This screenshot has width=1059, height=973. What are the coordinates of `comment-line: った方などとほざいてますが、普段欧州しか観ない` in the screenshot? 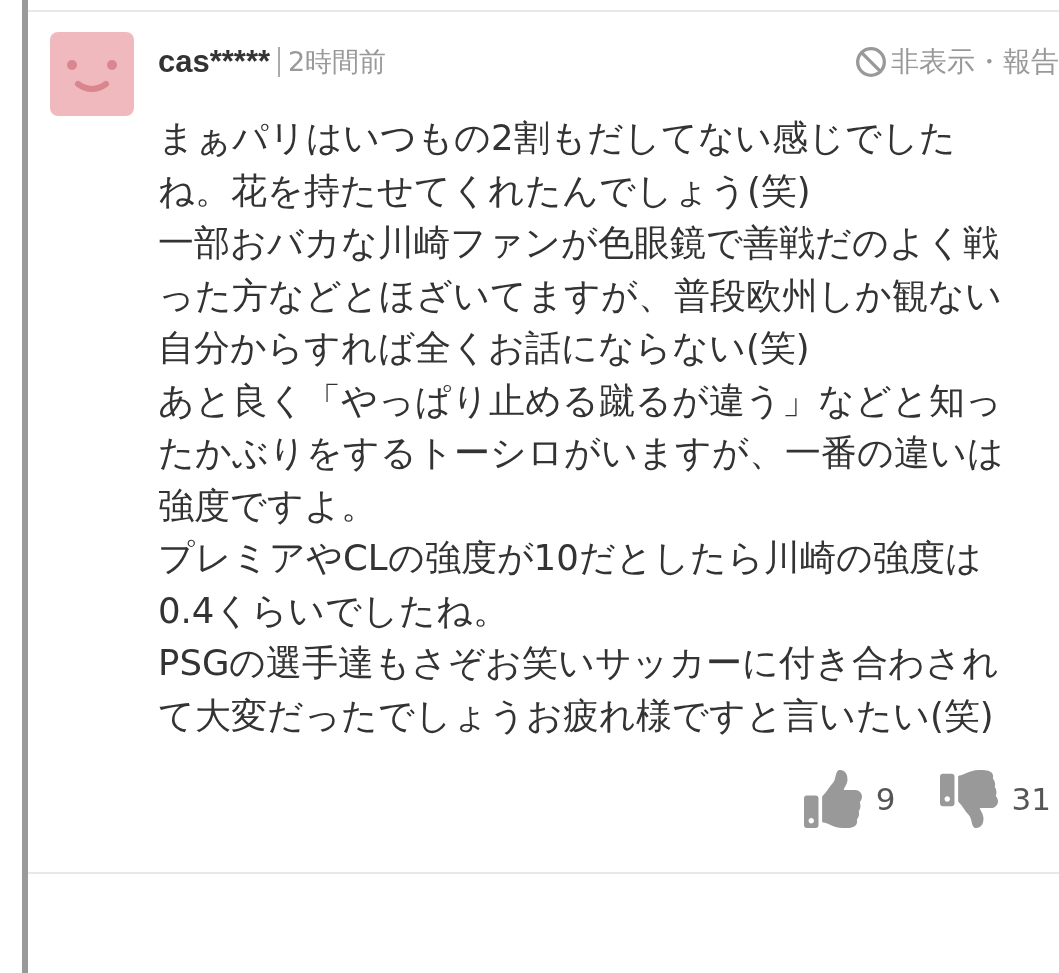 It's located at (580, 295).